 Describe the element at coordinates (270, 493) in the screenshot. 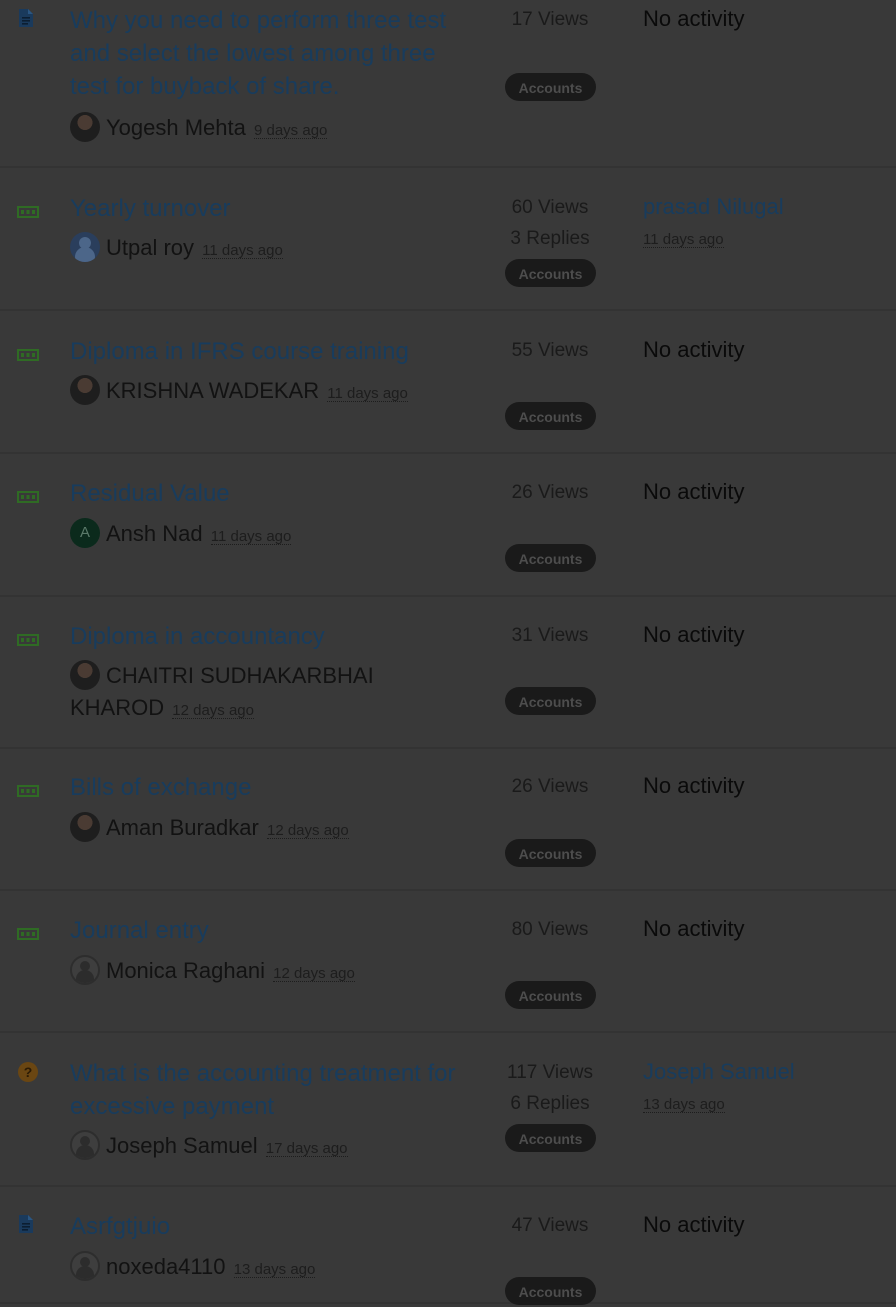

I see `topic-title-link: Residual Value` at that location.